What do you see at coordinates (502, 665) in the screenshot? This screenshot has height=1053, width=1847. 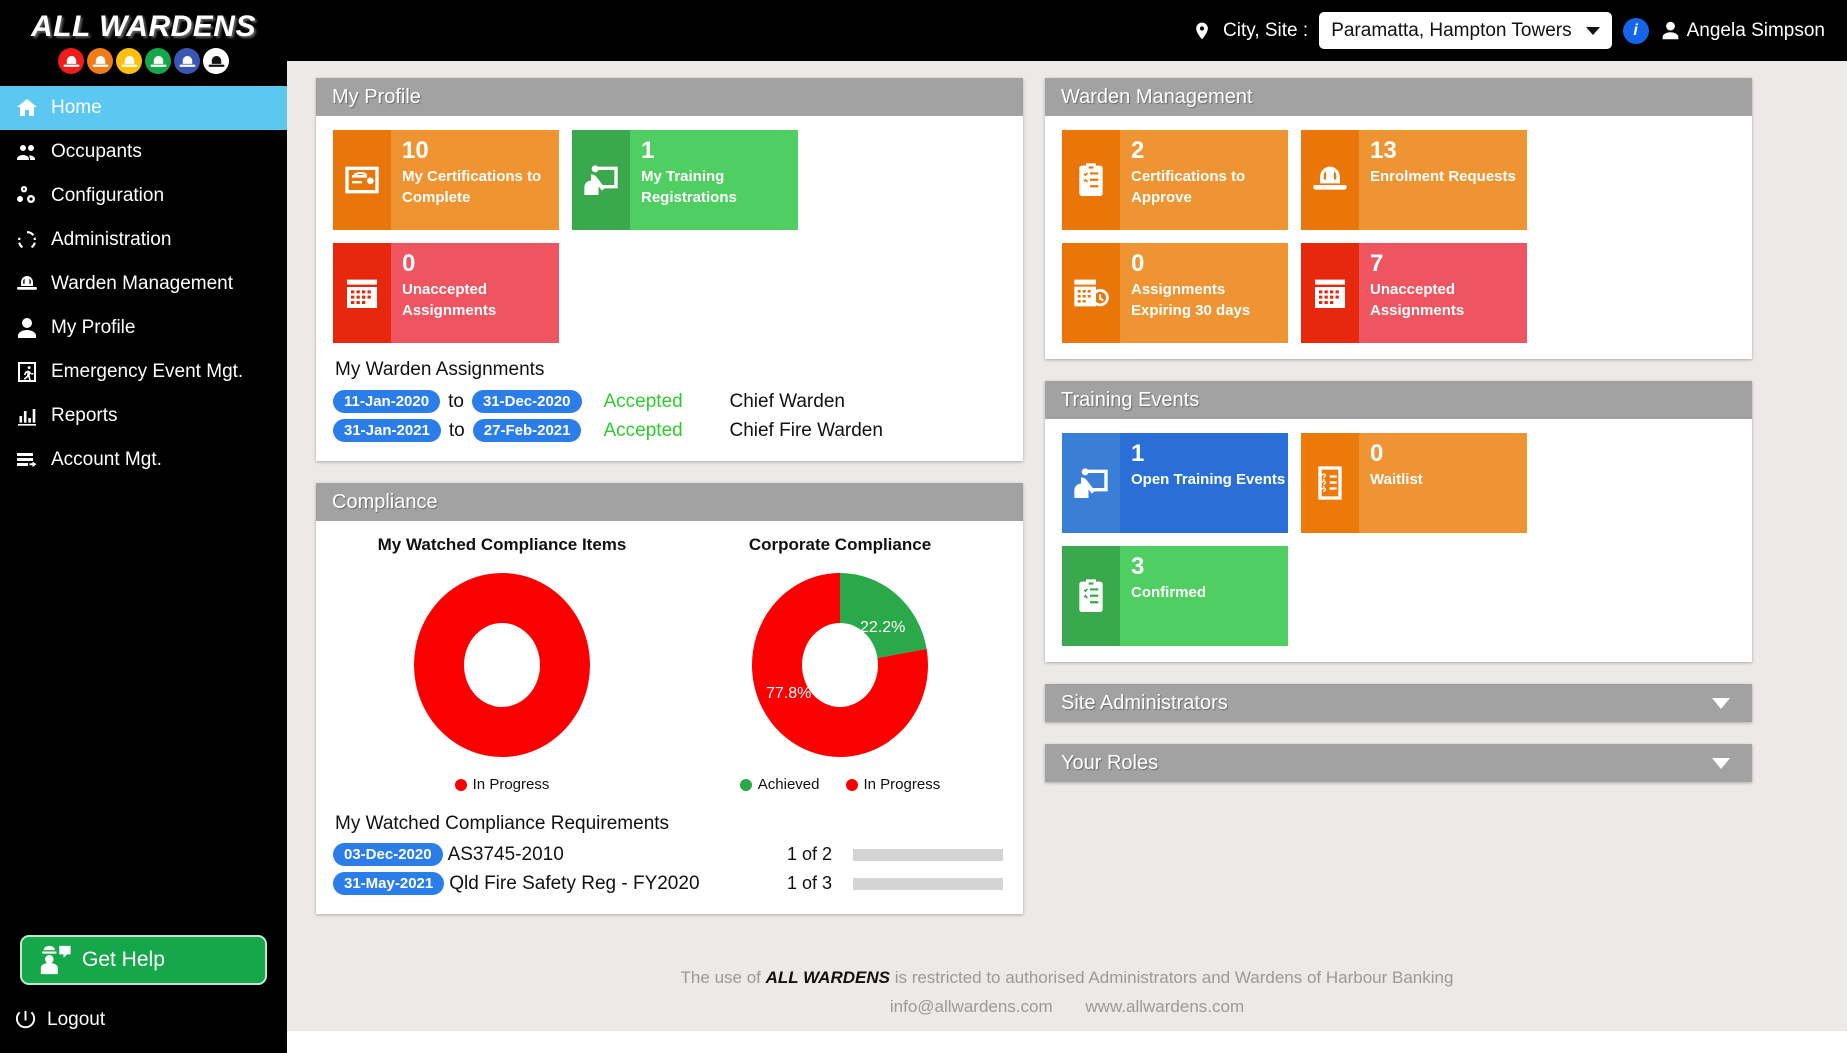 I see `donut-graphic` at bounding box center [502, 665].